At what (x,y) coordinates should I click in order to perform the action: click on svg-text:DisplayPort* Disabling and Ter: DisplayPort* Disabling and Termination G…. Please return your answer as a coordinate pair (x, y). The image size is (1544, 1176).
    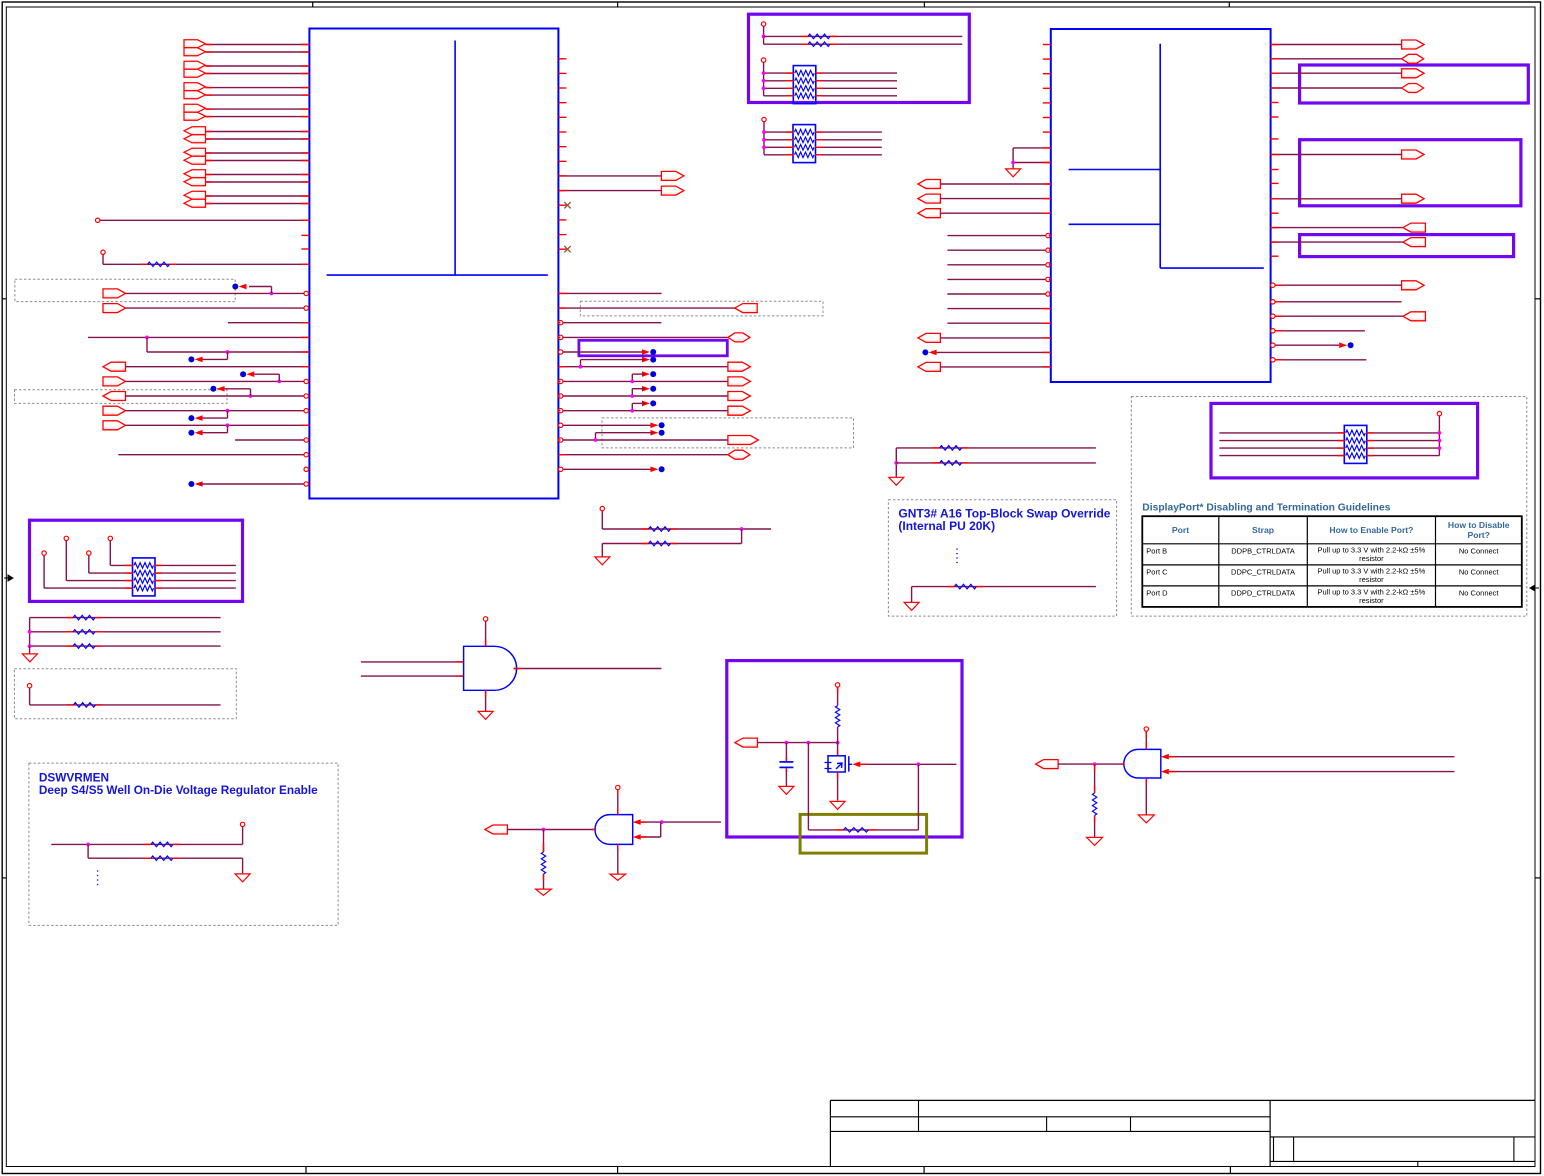
    Looking at the image, I should click on (1266, 508).